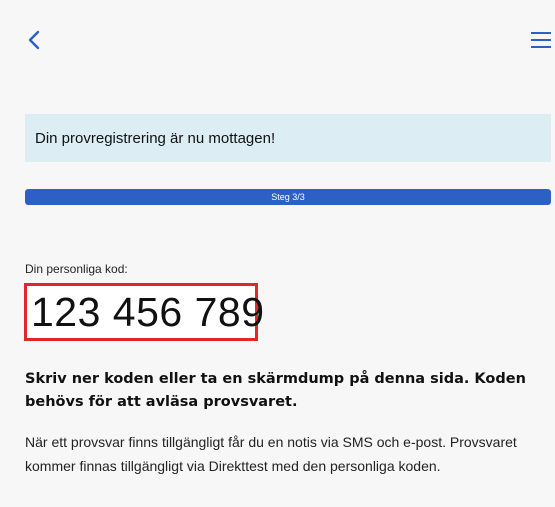 This screenshot has height=507, width=555. I want to click on personal-code-label: Din personliga kod:, so click(76, 269).